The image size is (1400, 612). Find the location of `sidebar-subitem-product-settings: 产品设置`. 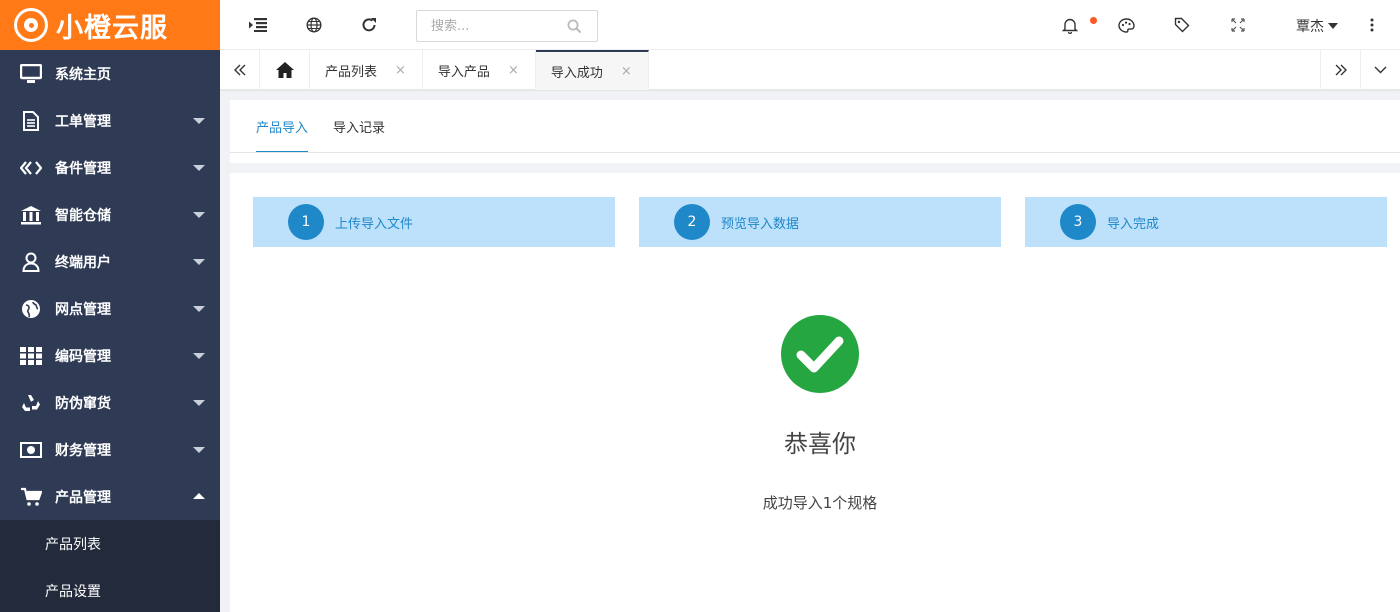

sidebar-subitem-product-settings: 产品设置 is located at coordinates (110, 589).